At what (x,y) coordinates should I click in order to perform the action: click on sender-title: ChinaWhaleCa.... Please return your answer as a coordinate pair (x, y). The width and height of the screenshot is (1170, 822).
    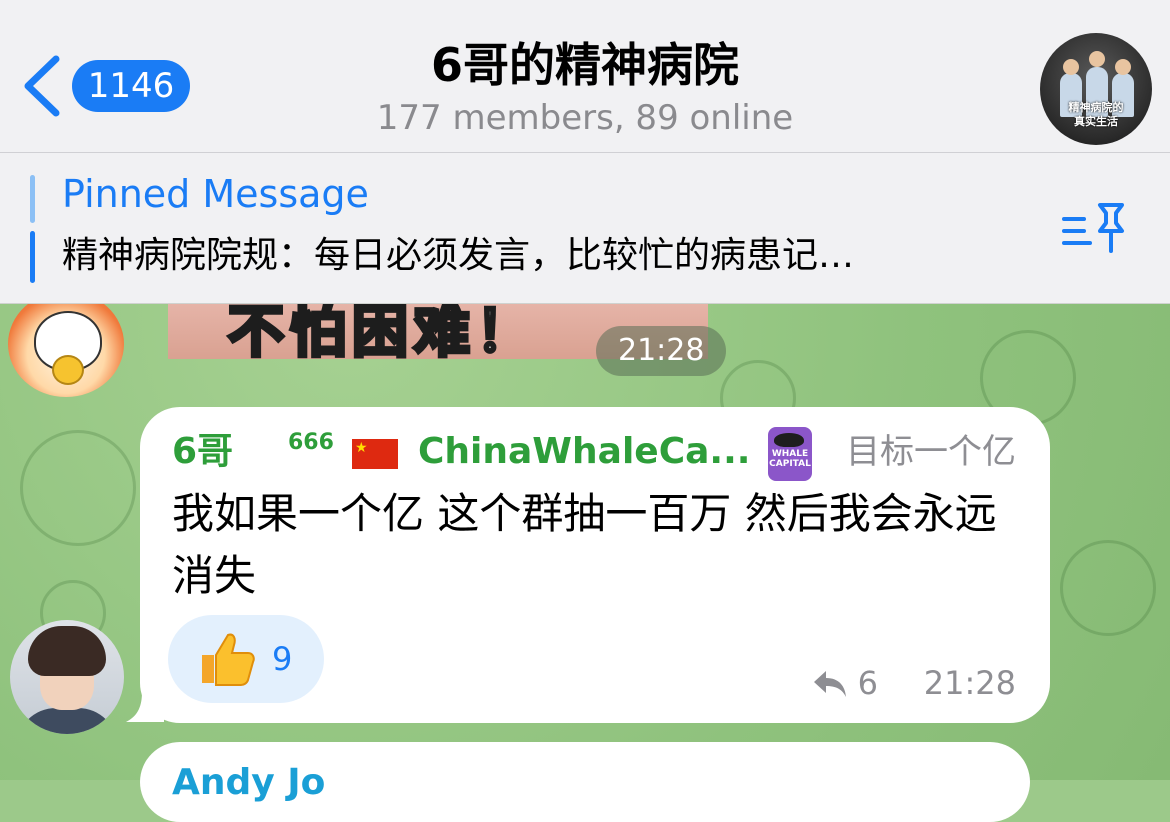
    Looking at the image, I should click on (584, 452).